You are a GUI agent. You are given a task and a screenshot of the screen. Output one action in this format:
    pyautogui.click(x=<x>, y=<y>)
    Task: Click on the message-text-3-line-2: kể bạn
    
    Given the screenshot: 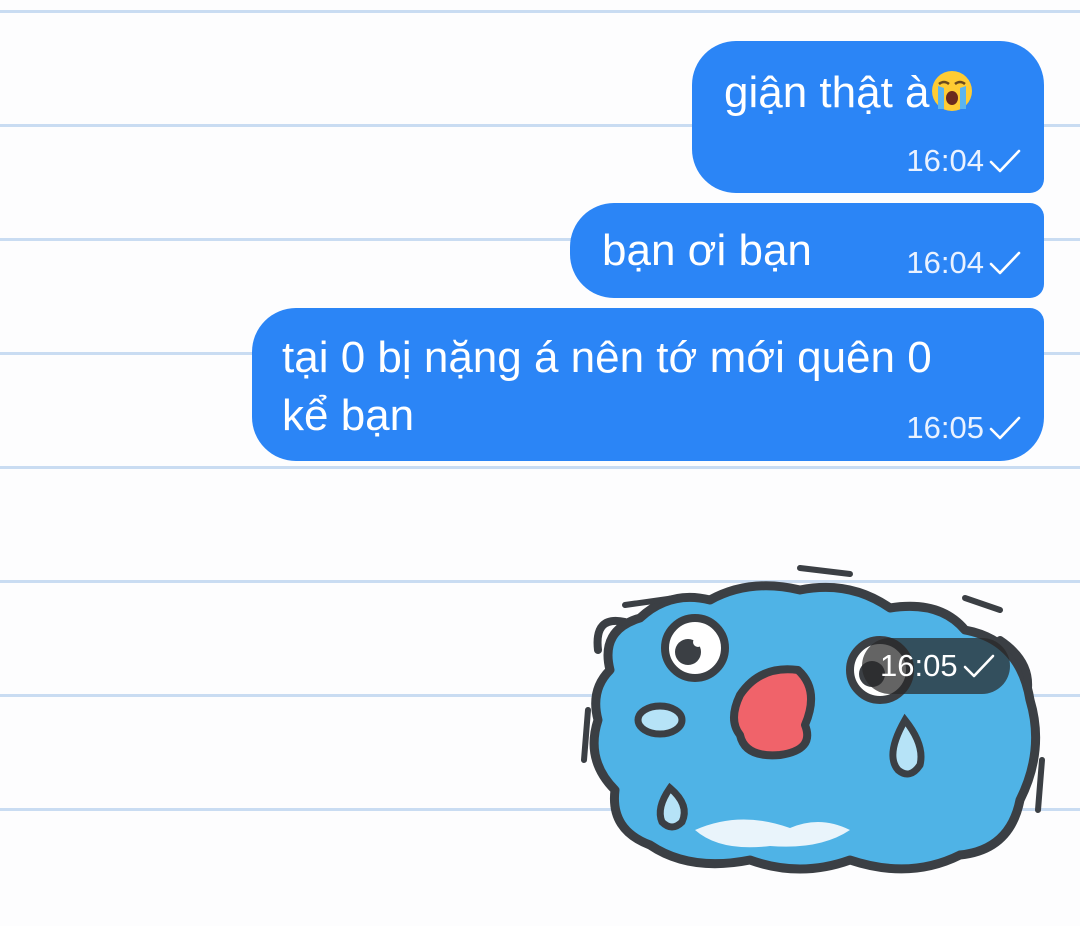 What is the action you would take?
    pyautogui.click(x=348, y=415)
    